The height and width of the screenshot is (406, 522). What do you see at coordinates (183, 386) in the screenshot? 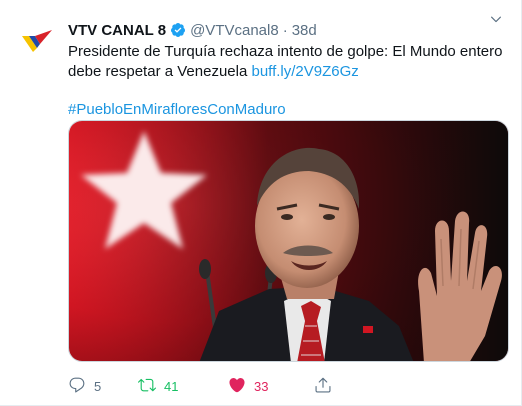
I see `retweet-button: 41` at bounding box center [183, 386].